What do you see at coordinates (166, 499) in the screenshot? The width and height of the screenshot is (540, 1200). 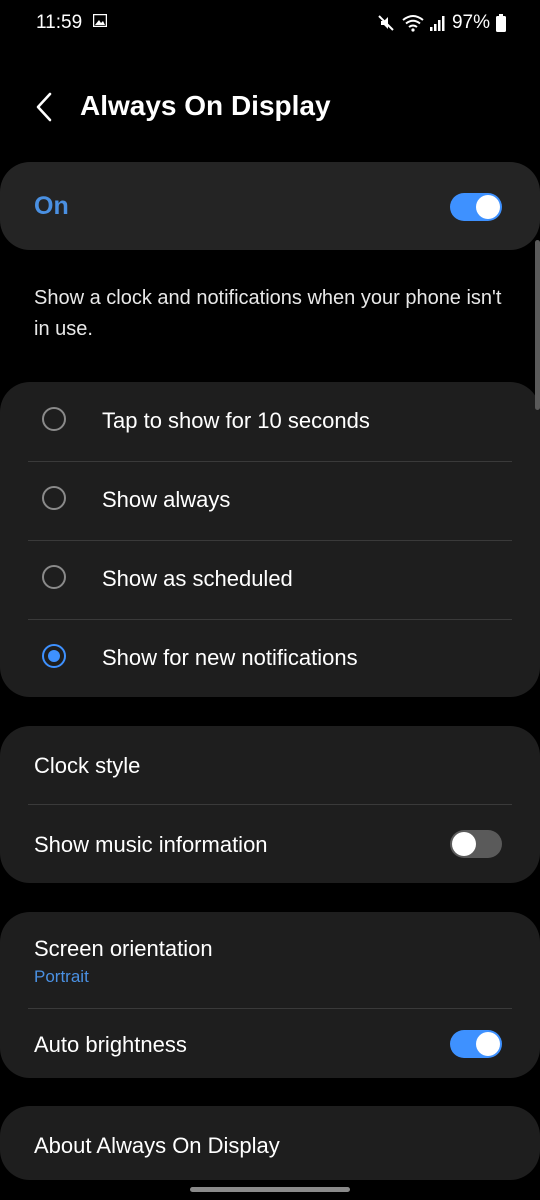 I see `radio-label: Show always` at bounding box center [166, 499].